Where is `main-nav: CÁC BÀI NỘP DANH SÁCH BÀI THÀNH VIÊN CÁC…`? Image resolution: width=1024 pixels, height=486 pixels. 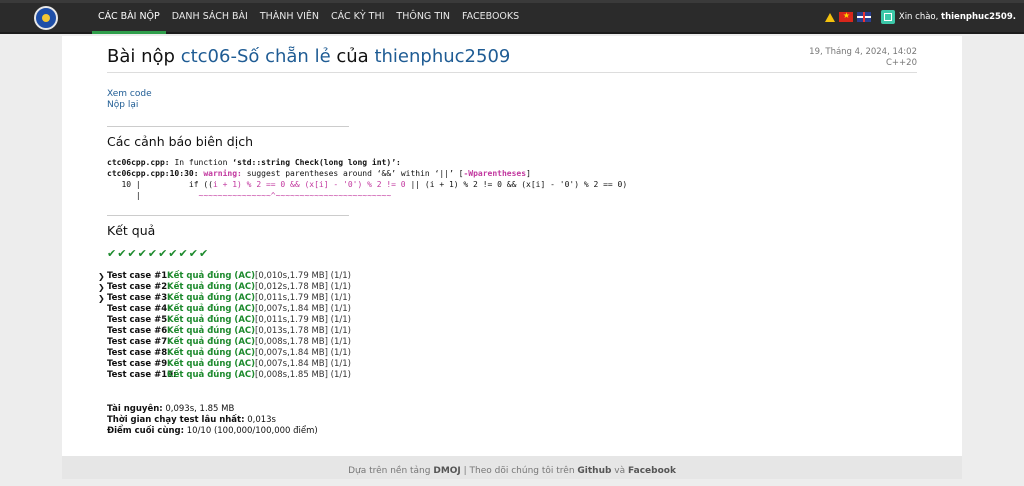
main-nav: CÁC BÀI NỘP DANH SÁCH BÀI THÀNH VIÊN CÁC… is located at coordinates (308, 17).